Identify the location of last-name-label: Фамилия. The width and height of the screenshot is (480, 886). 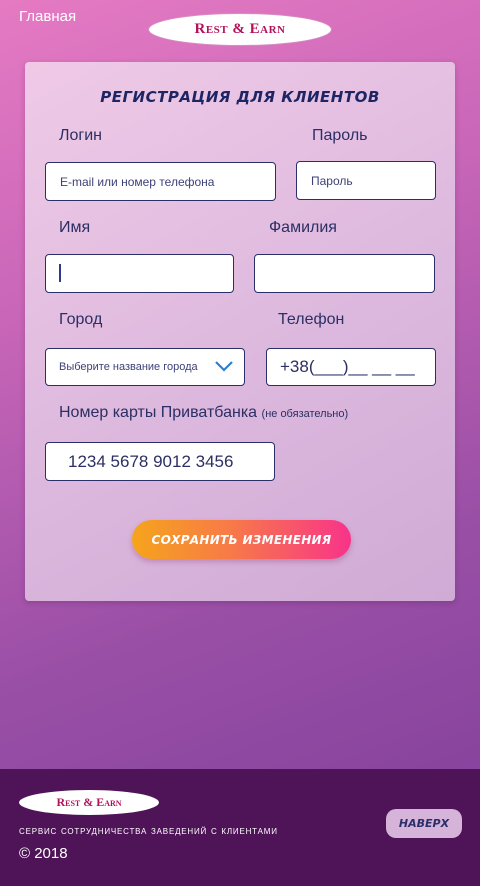
(303, 227).